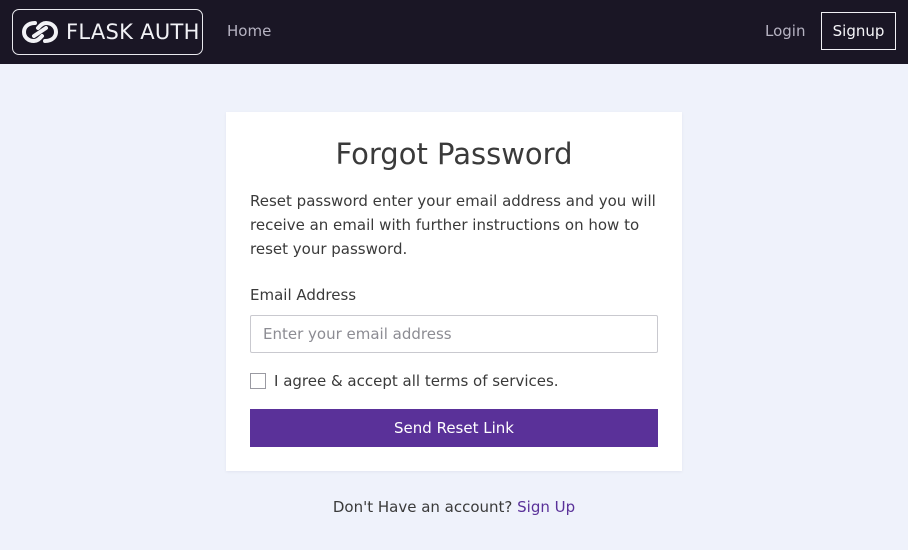 This screenshot has width=908, height=550. What do you see at coordinates (303, 295) in the screenshot?
I see `email-label: Email Address` at bounding box center [303, 295].